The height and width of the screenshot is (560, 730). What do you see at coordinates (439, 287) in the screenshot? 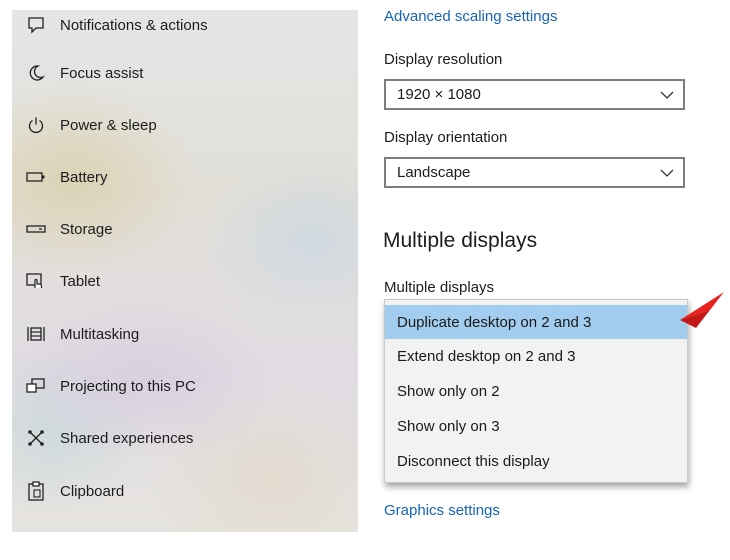
I see `multiple-displays-label: Multiple displays` at bounding box center [439, 287].